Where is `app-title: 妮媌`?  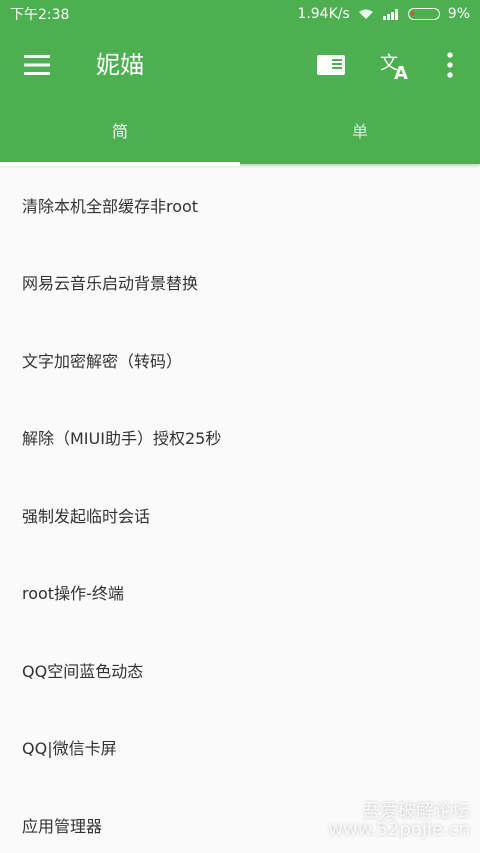 app-title: 妮媌 is located at coordinates (120, 65).